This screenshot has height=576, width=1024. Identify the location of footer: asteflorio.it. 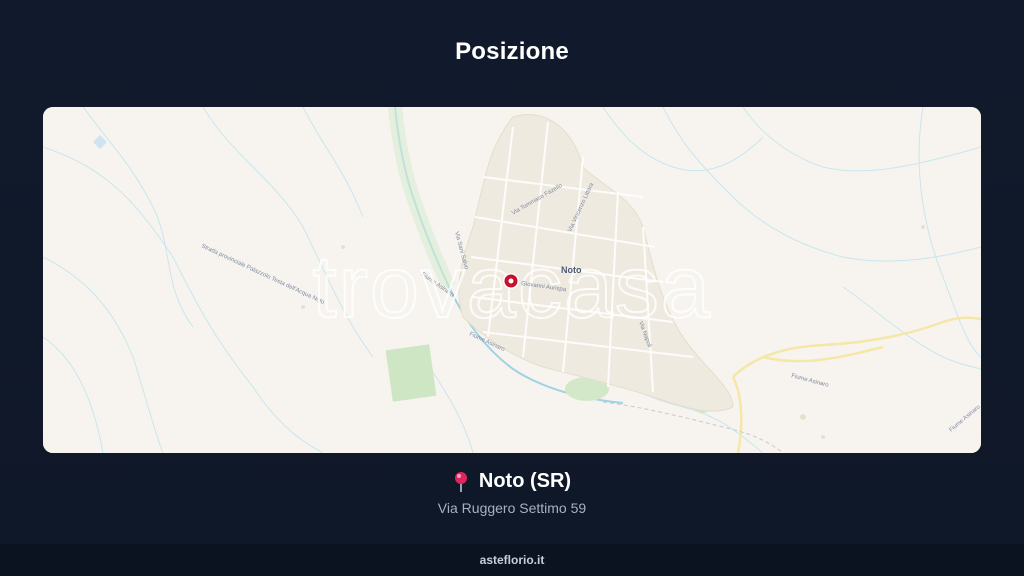
(512, 560).